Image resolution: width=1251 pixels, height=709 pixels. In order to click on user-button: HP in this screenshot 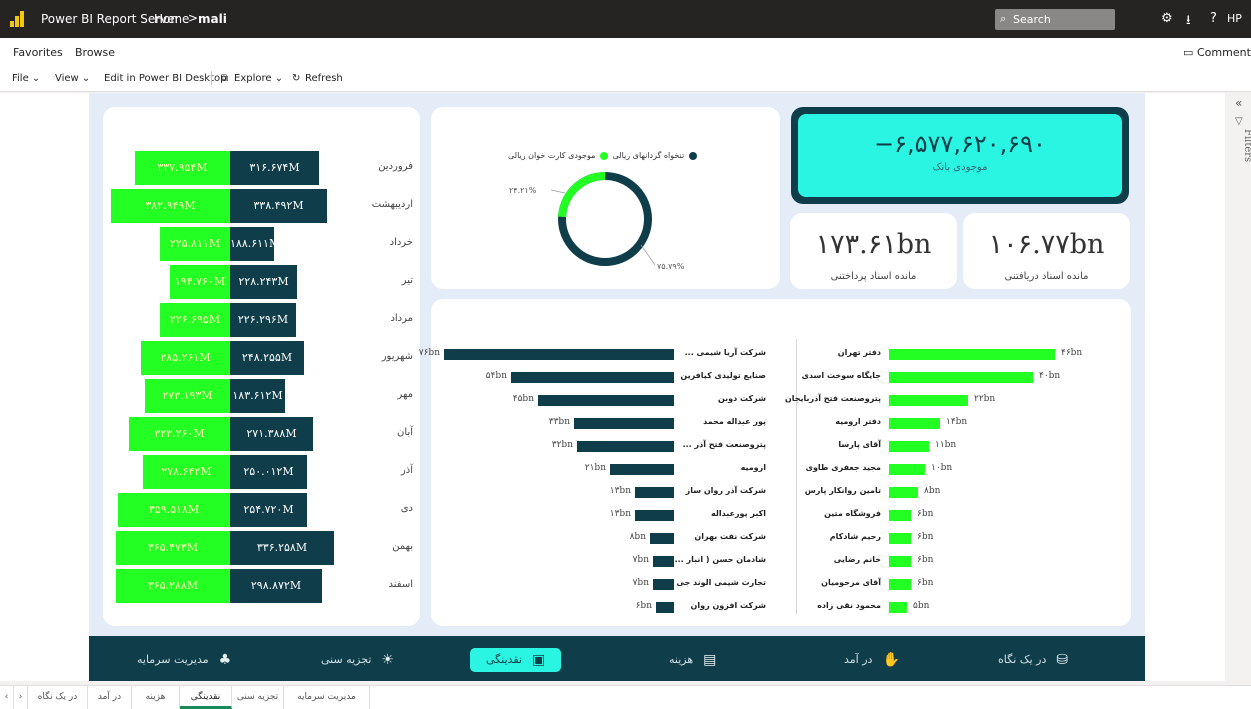, I will do `click(1234, 18)`.